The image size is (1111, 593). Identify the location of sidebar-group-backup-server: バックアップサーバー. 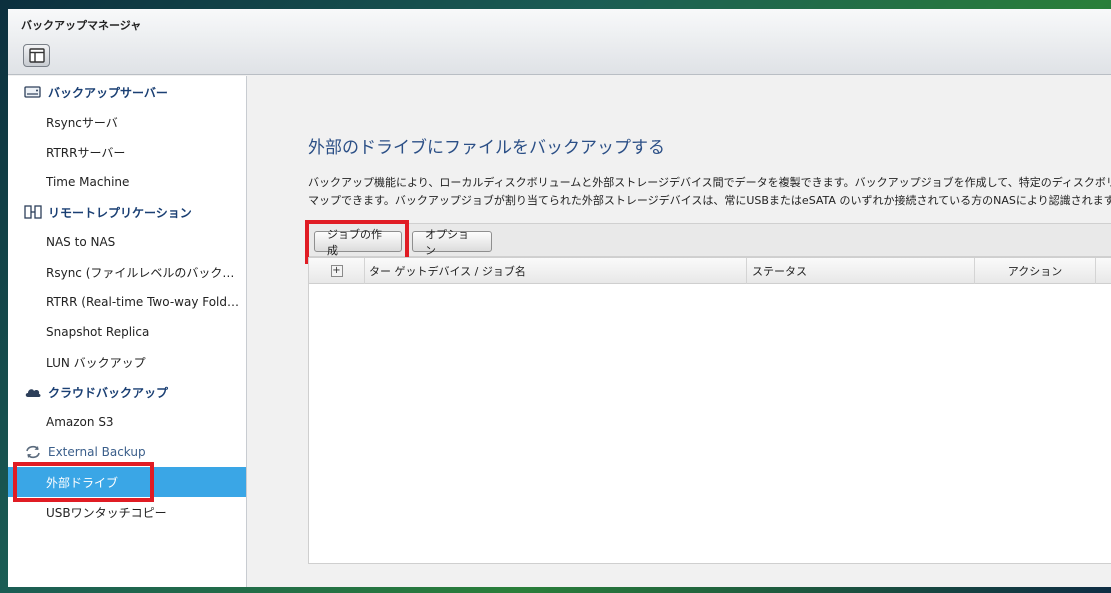
(127, 92).